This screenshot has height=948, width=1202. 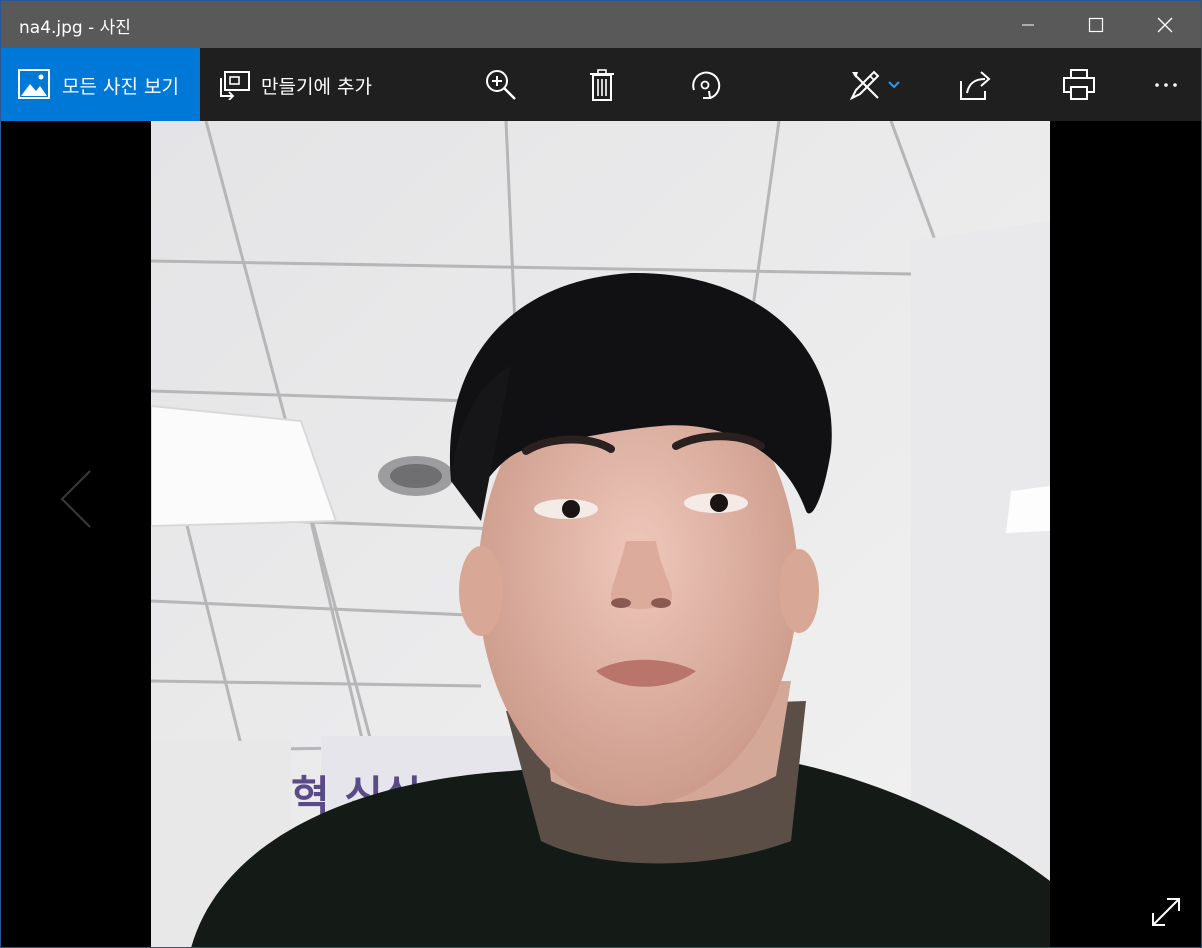 I want to click on delete-button, so click(x=602, y=84).